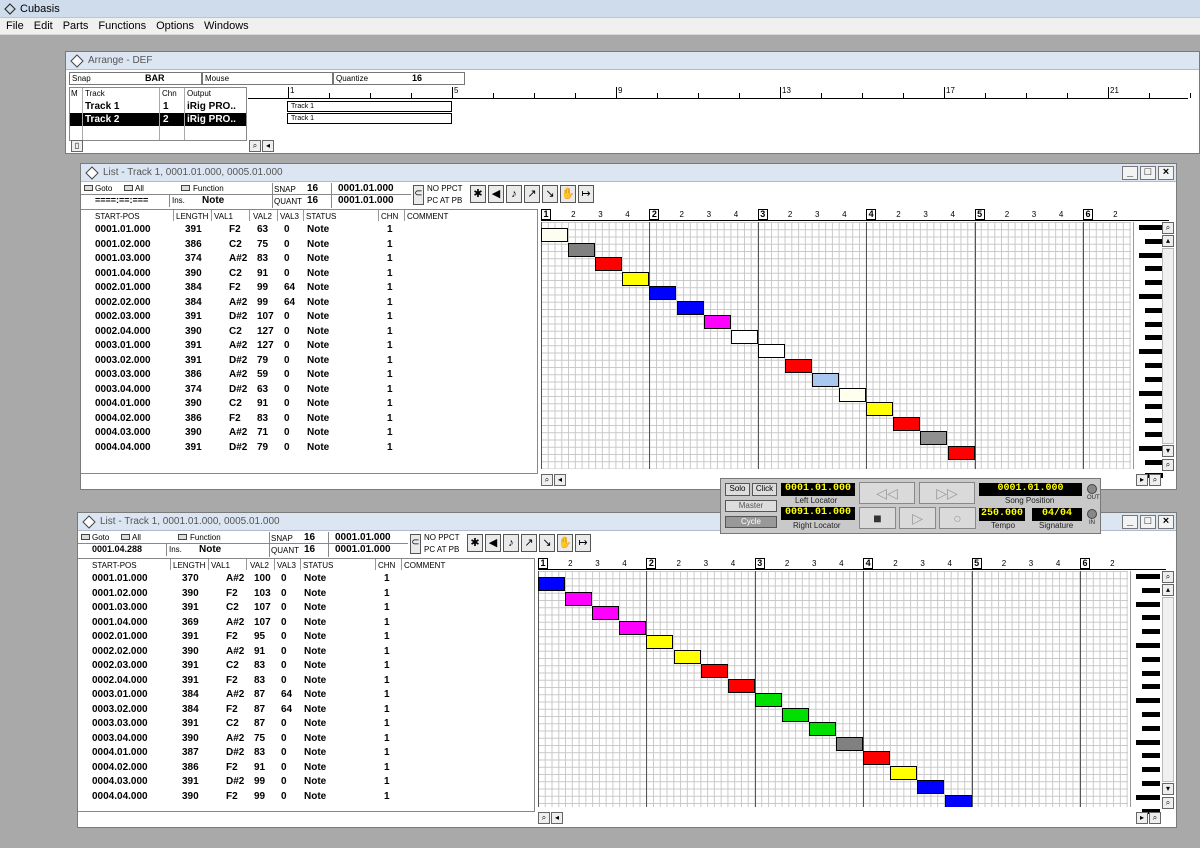 The width and height of the screenshot is (1200, 848). What do you see at coordinates (1168, 689) in the screenshot?
I see `vertical-scrollbar` at bounding box center [1168, 689].